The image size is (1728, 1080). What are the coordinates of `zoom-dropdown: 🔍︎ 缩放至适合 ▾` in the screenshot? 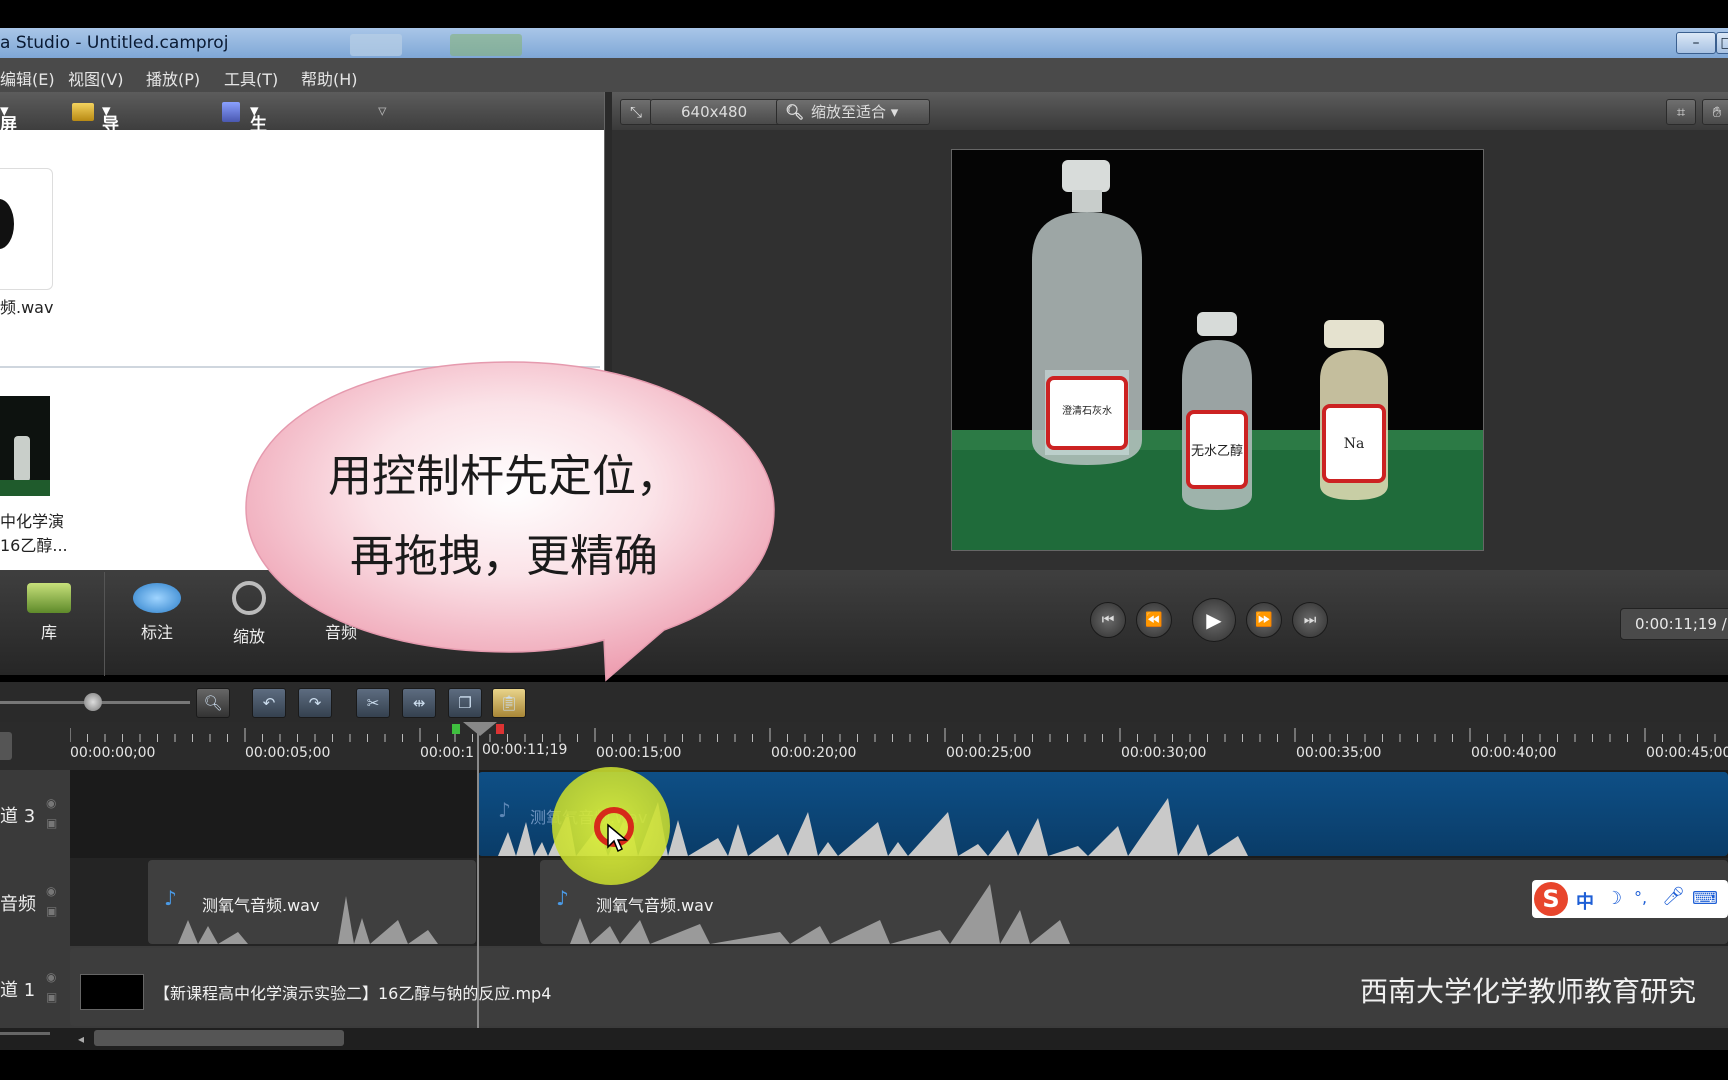 It's located at (853, 112).